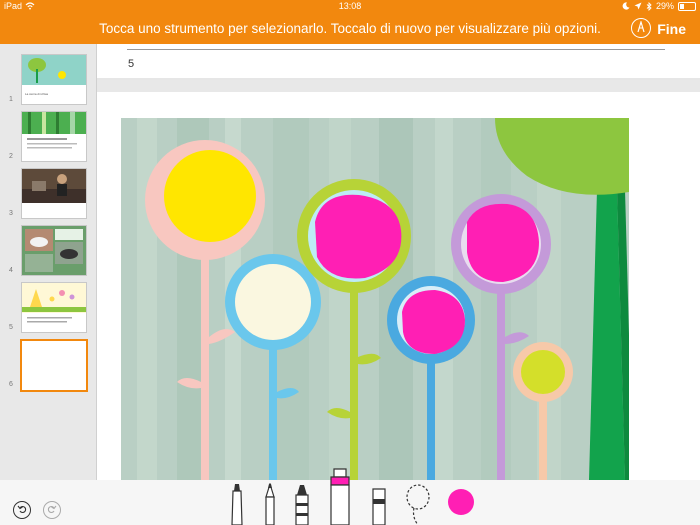 The width and height of the screenshot is (700, 525). Describe the element at coordinates (396, 49) in the screenshot. I see `notes-divider` at that location.